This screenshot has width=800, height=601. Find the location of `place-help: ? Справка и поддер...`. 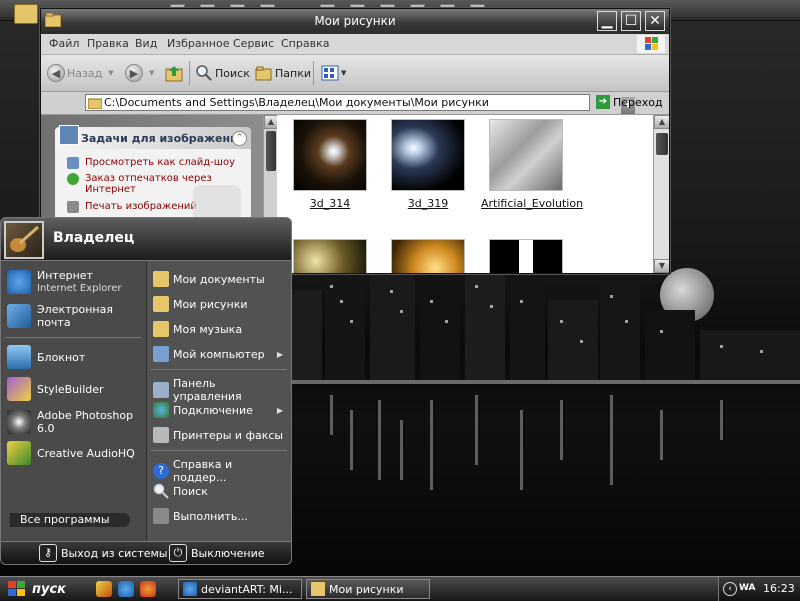

place-help: ? Справка и поддер... is located at coordinates (220, 471).